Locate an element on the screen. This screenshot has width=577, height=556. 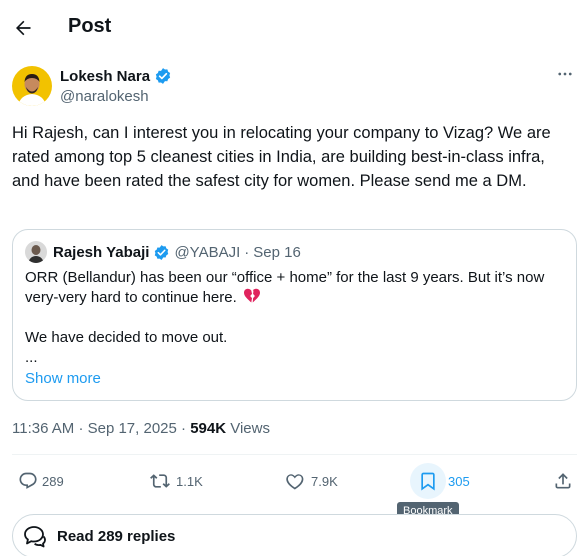
repost-icon-wrap is located at coordinates (160, 481).